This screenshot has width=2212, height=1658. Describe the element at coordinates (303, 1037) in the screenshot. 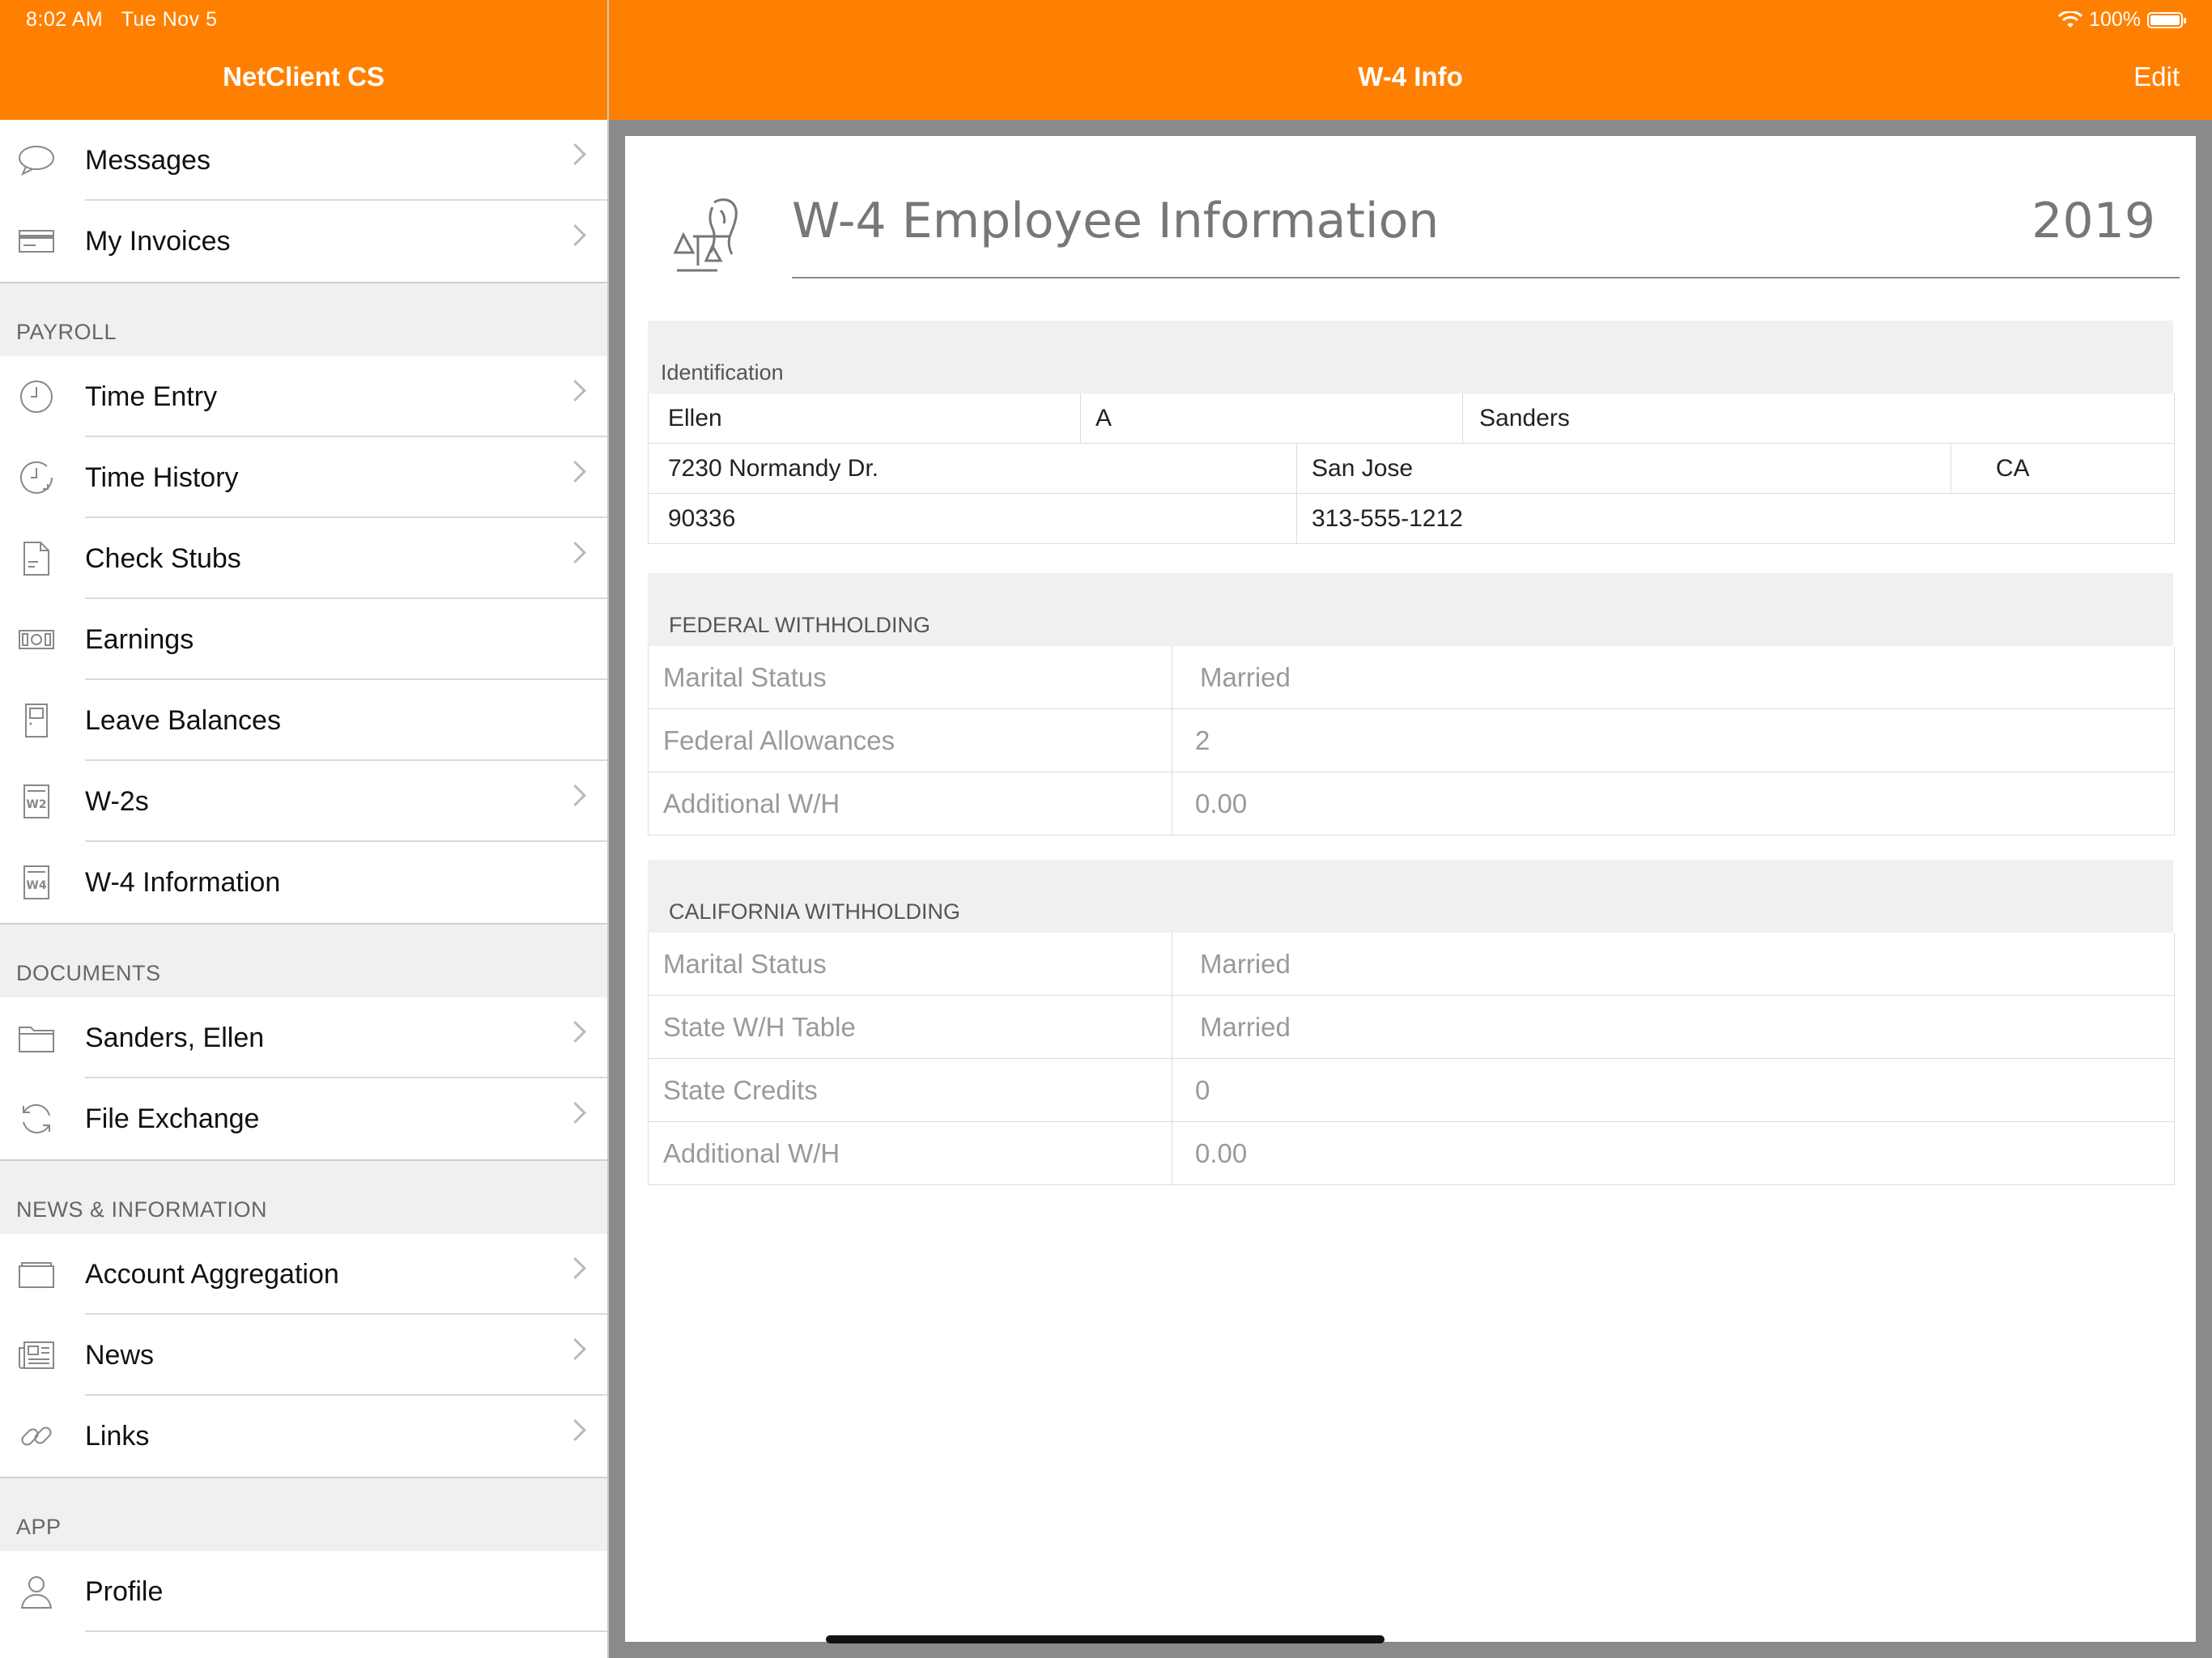

I see `sidebar-item-sanders-ellen: Sanders, Ellen` at that location.